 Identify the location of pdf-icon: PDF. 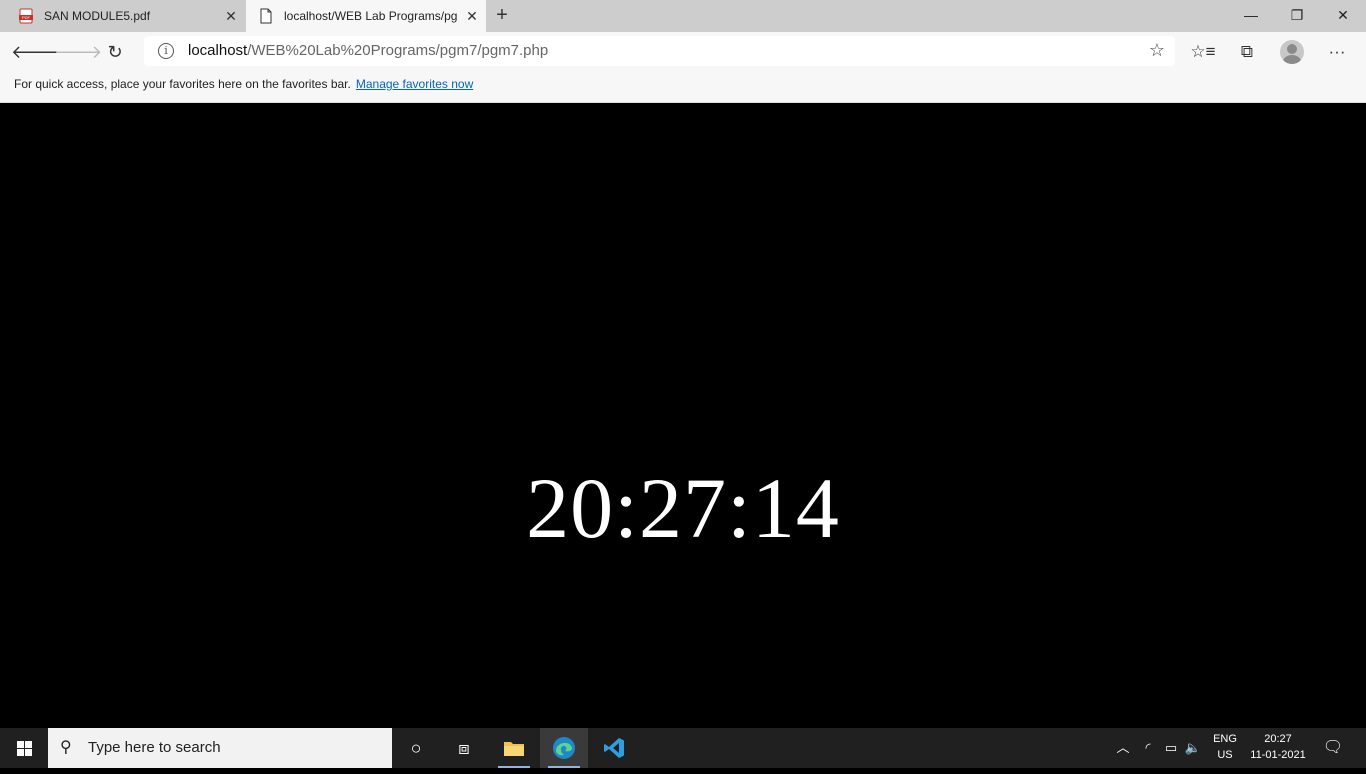
(26, 16).